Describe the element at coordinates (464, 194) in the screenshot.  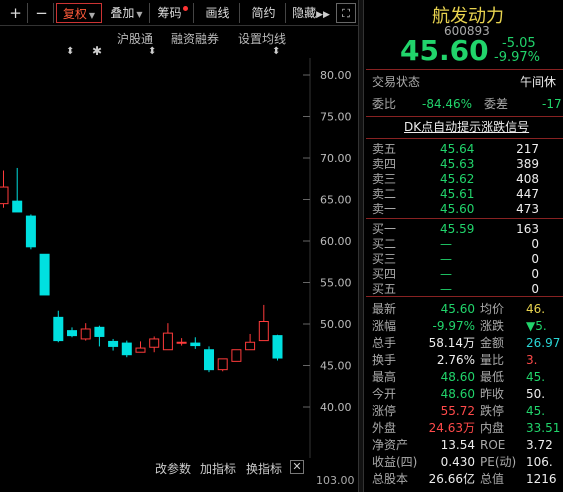
I see `order-book-row: 卖二 45.61 447` at that location.